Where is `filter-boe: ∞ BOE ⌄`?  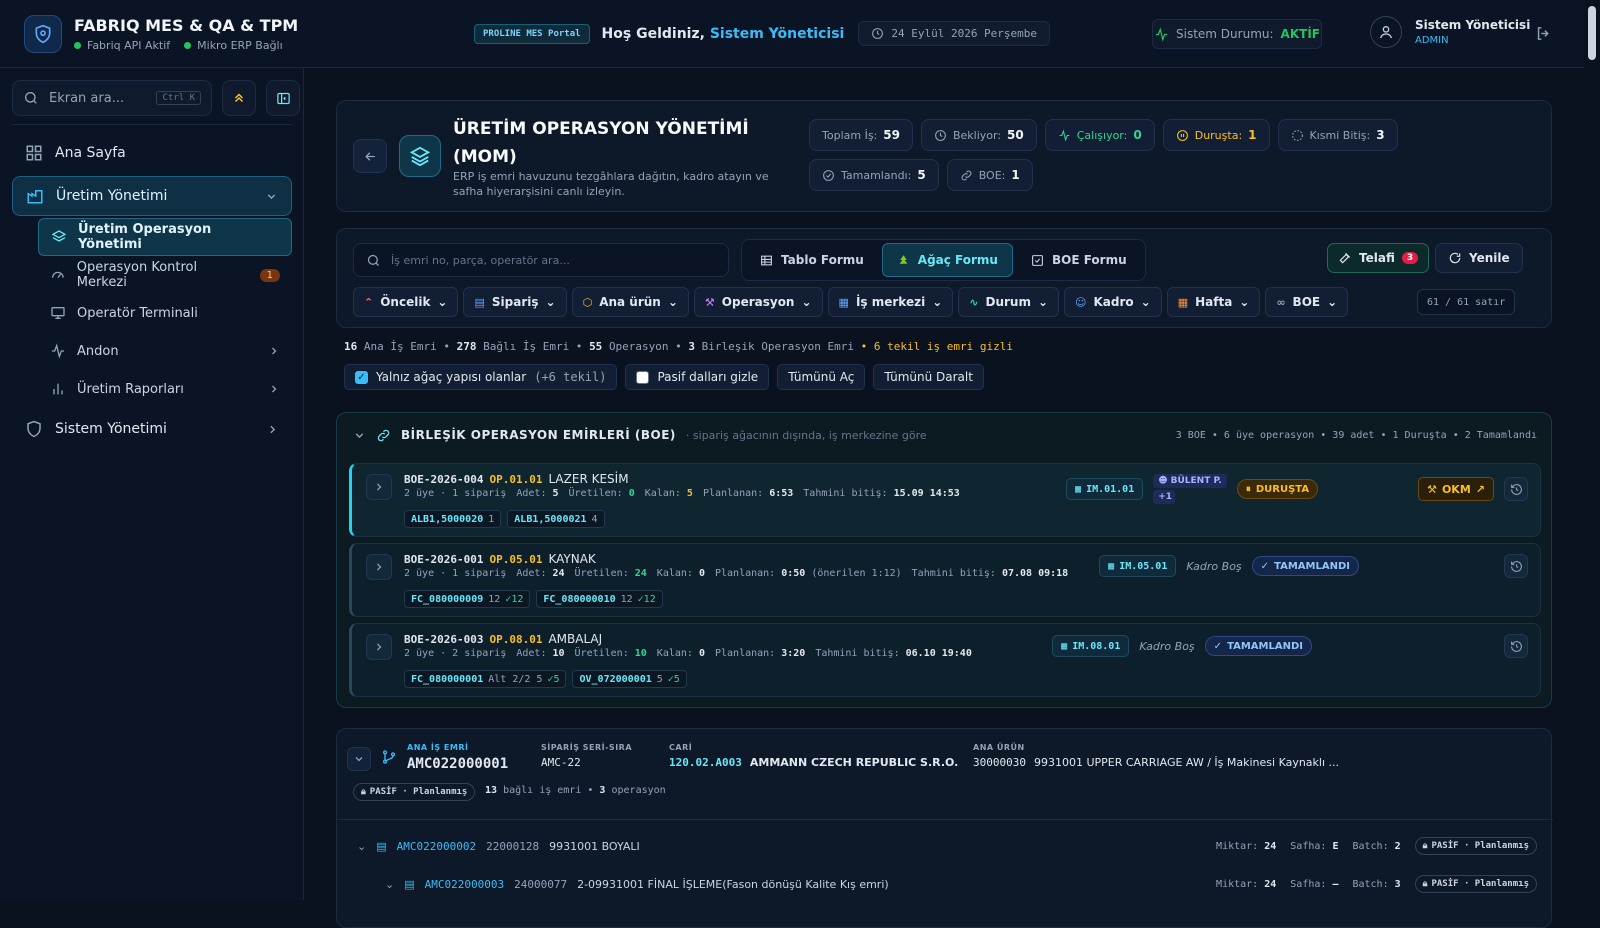 filter-boe: ∞ BOE ⌄ is located at coordinates (1307, 302).